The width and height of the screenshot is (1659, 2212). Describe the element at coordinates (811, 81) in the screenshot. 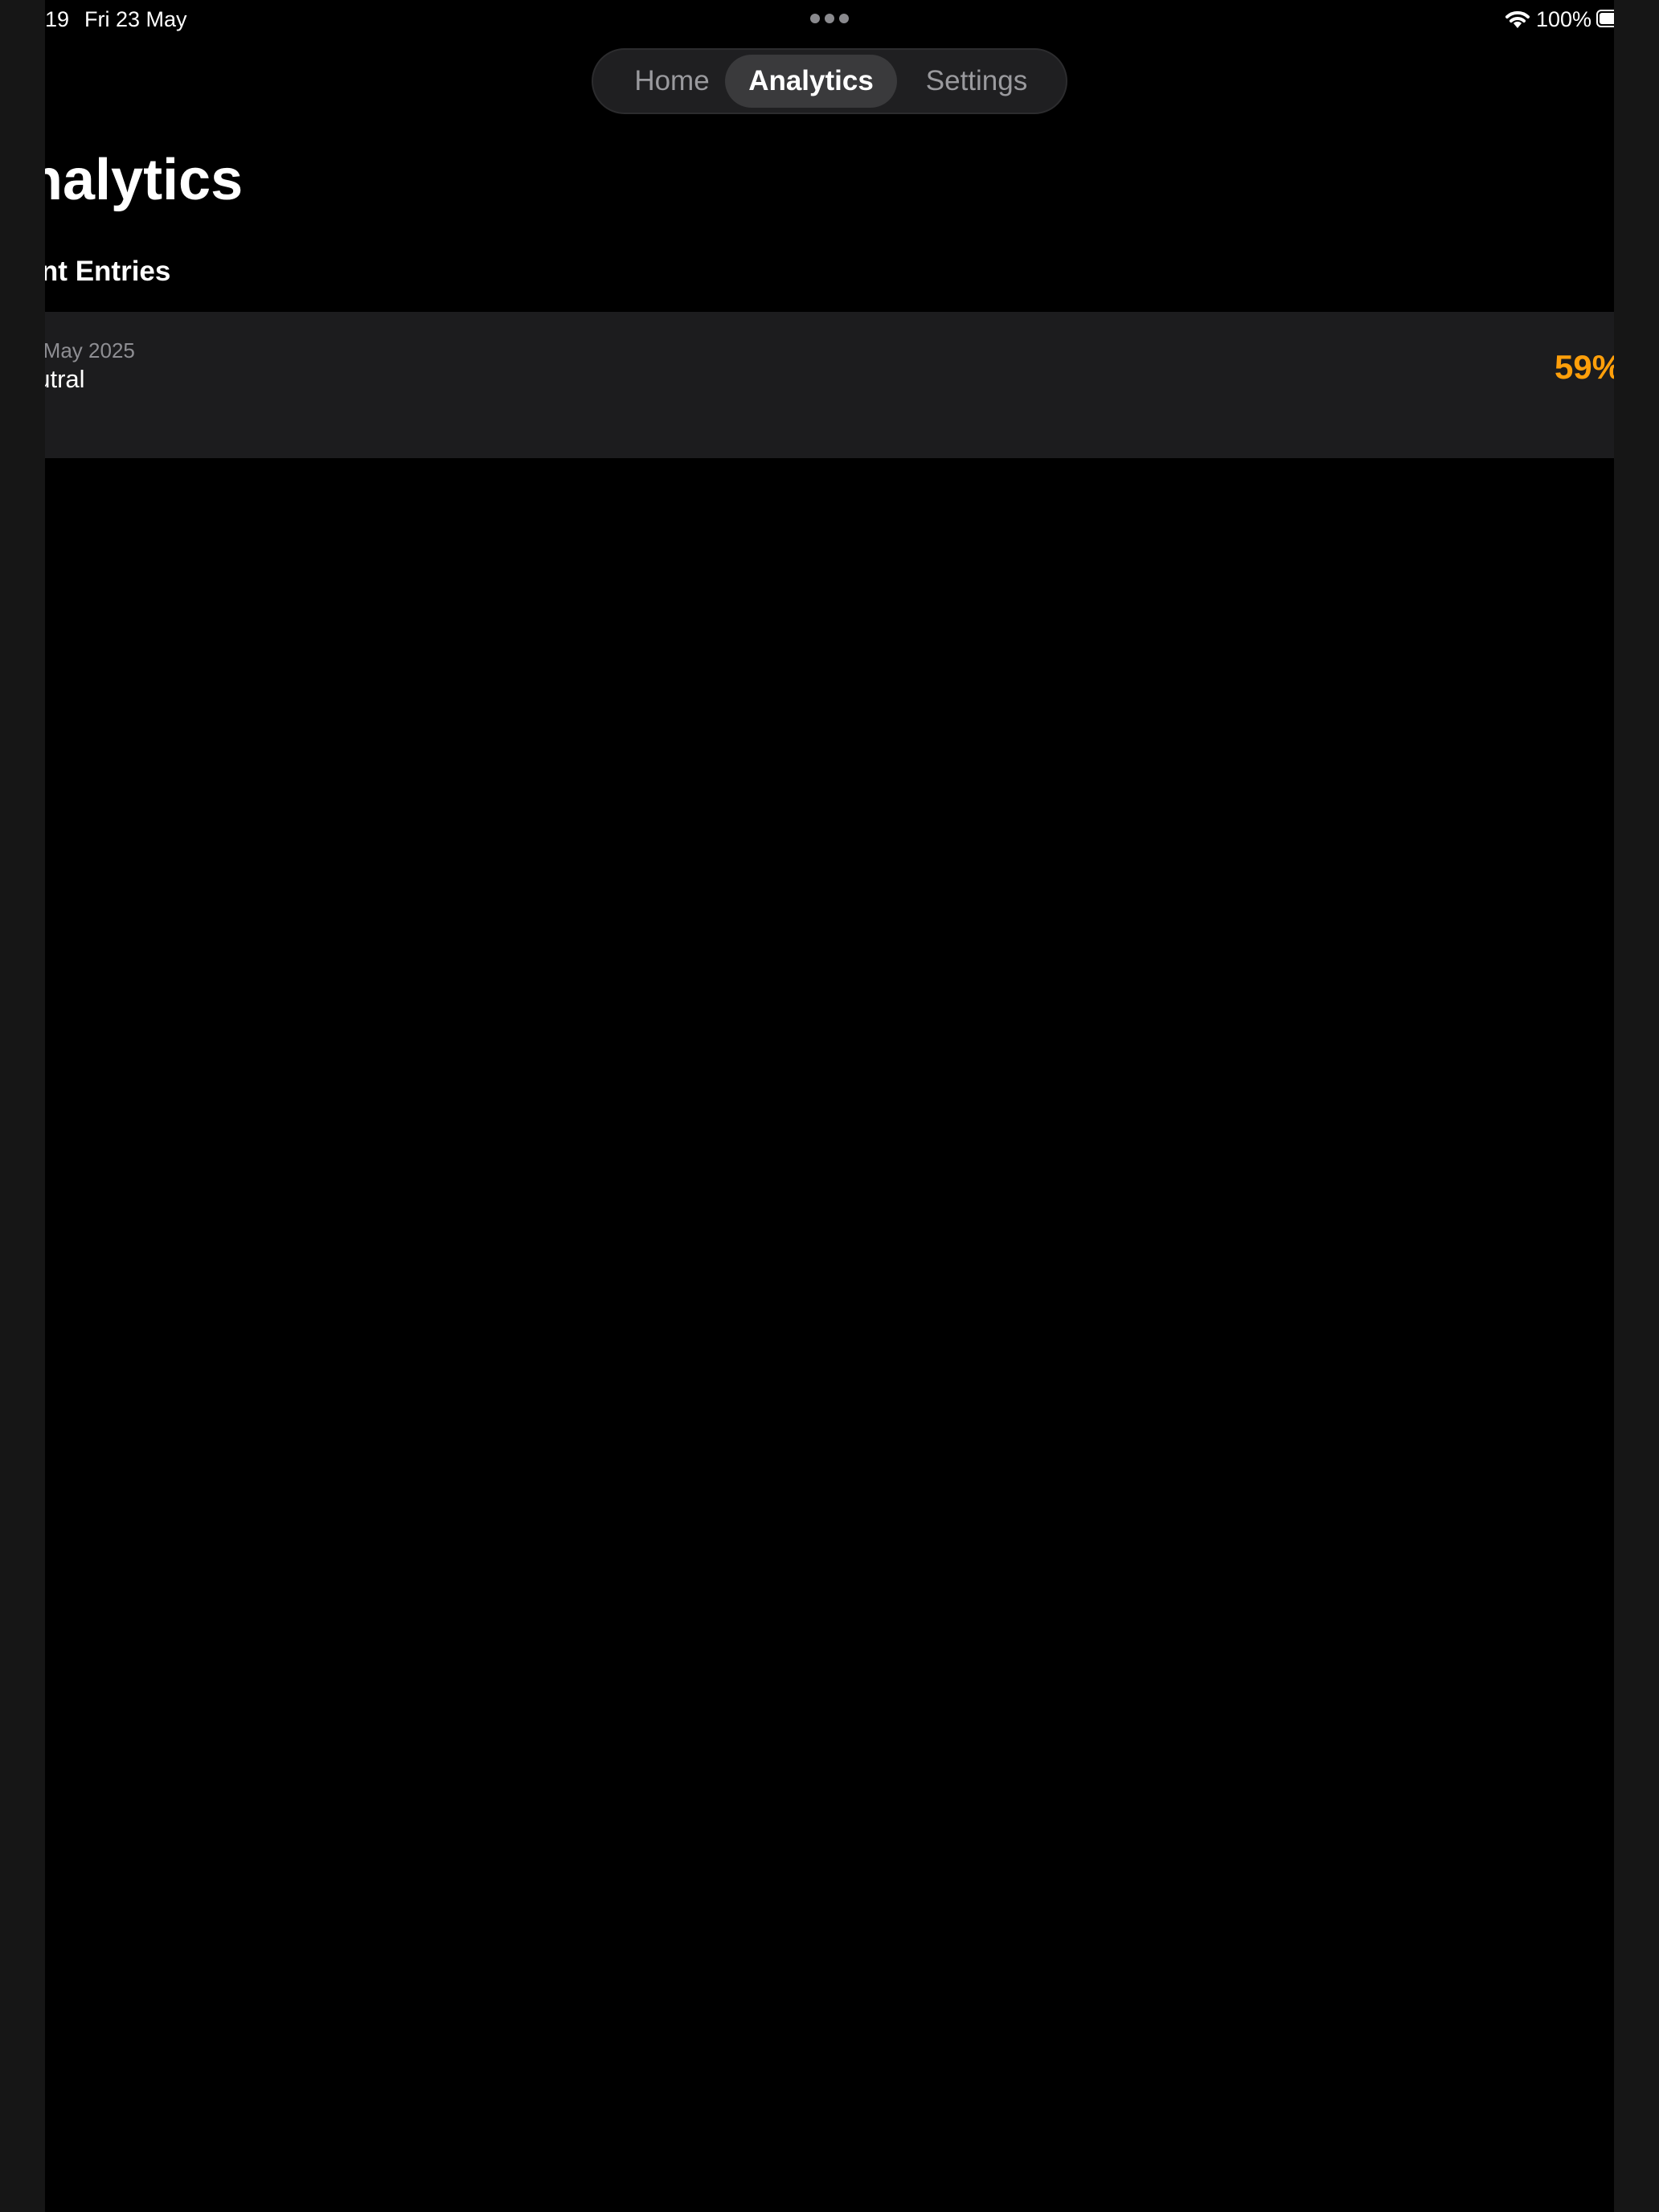

I see `tab-analytics: Analytics` at that location.